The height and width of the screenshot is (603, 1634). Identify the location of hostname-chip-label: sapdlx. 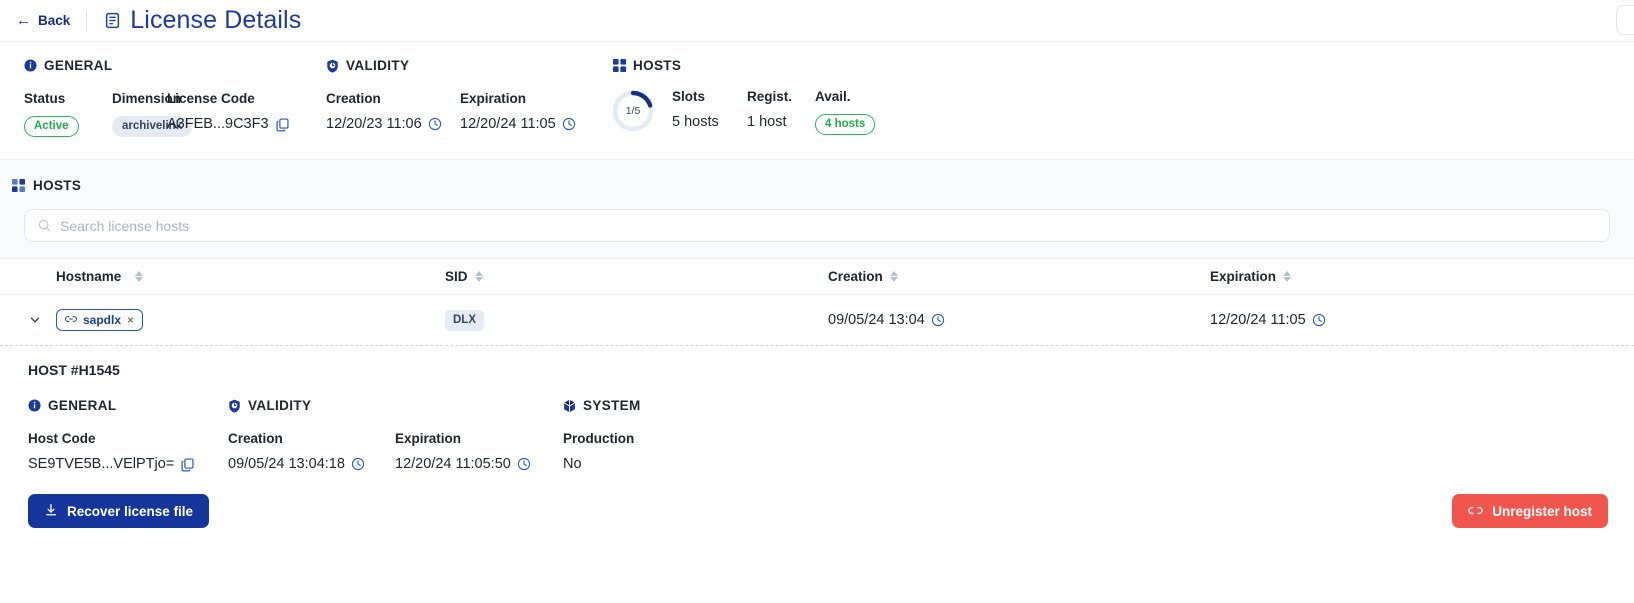
(102, 320).